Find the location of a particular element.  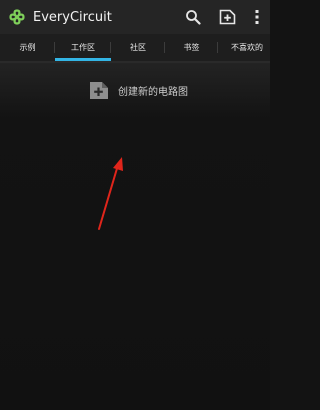

overflow-menu-icon is located at coordinates (257, 17).